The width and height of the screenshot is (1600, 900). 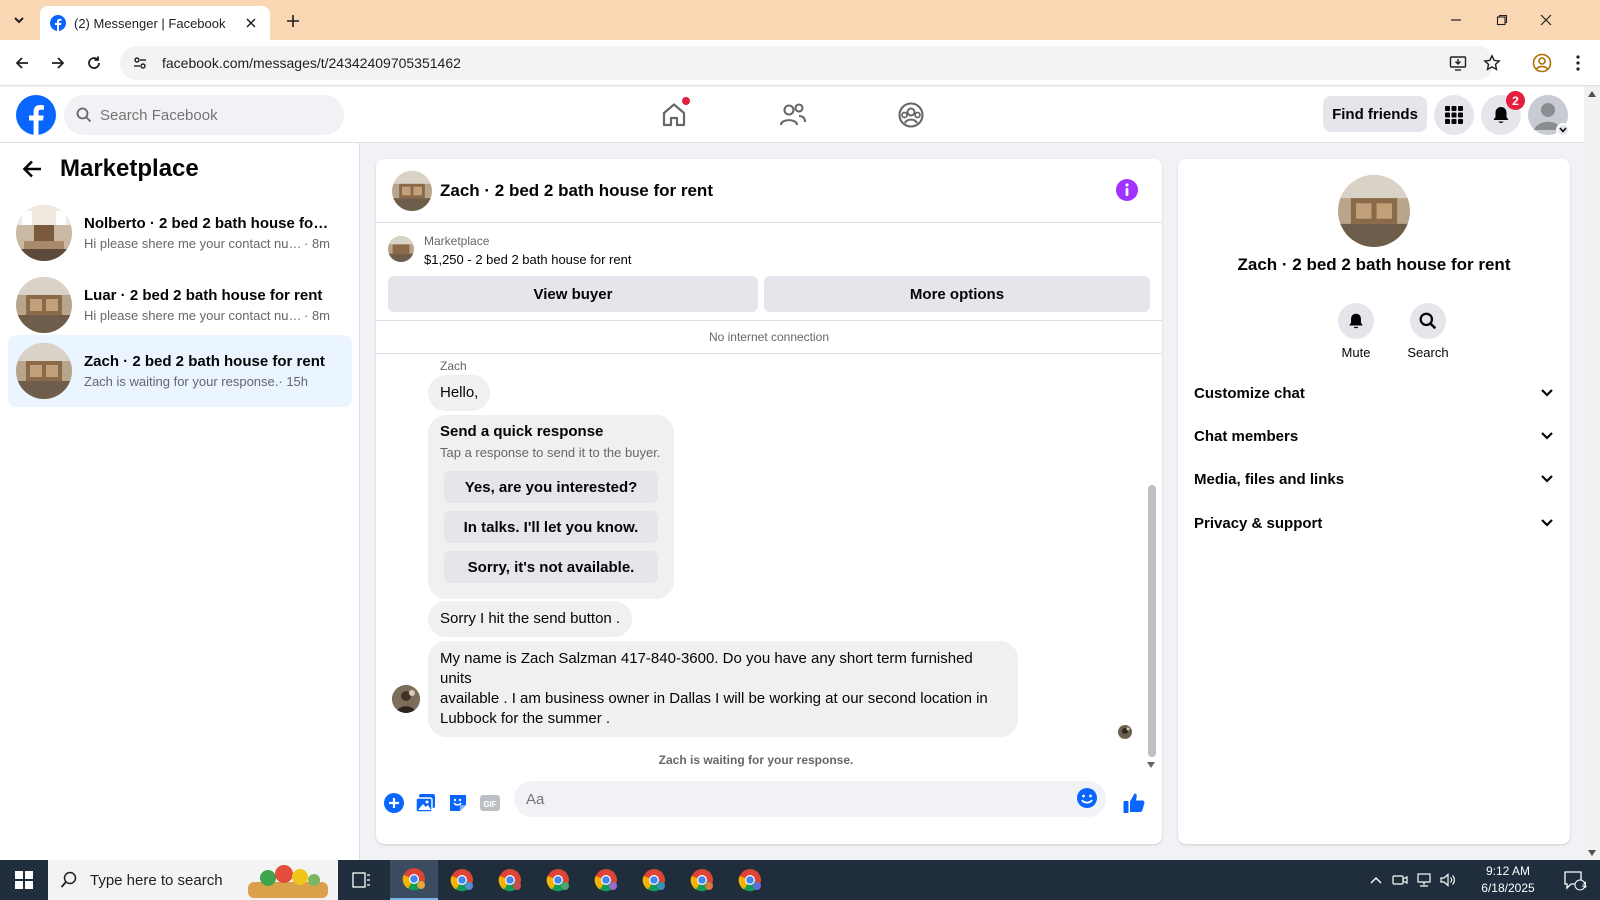 What do you see at coordinates (1549, 116) in the screenshot?
I see `account-avatar` at bounding box center [1549, 116].